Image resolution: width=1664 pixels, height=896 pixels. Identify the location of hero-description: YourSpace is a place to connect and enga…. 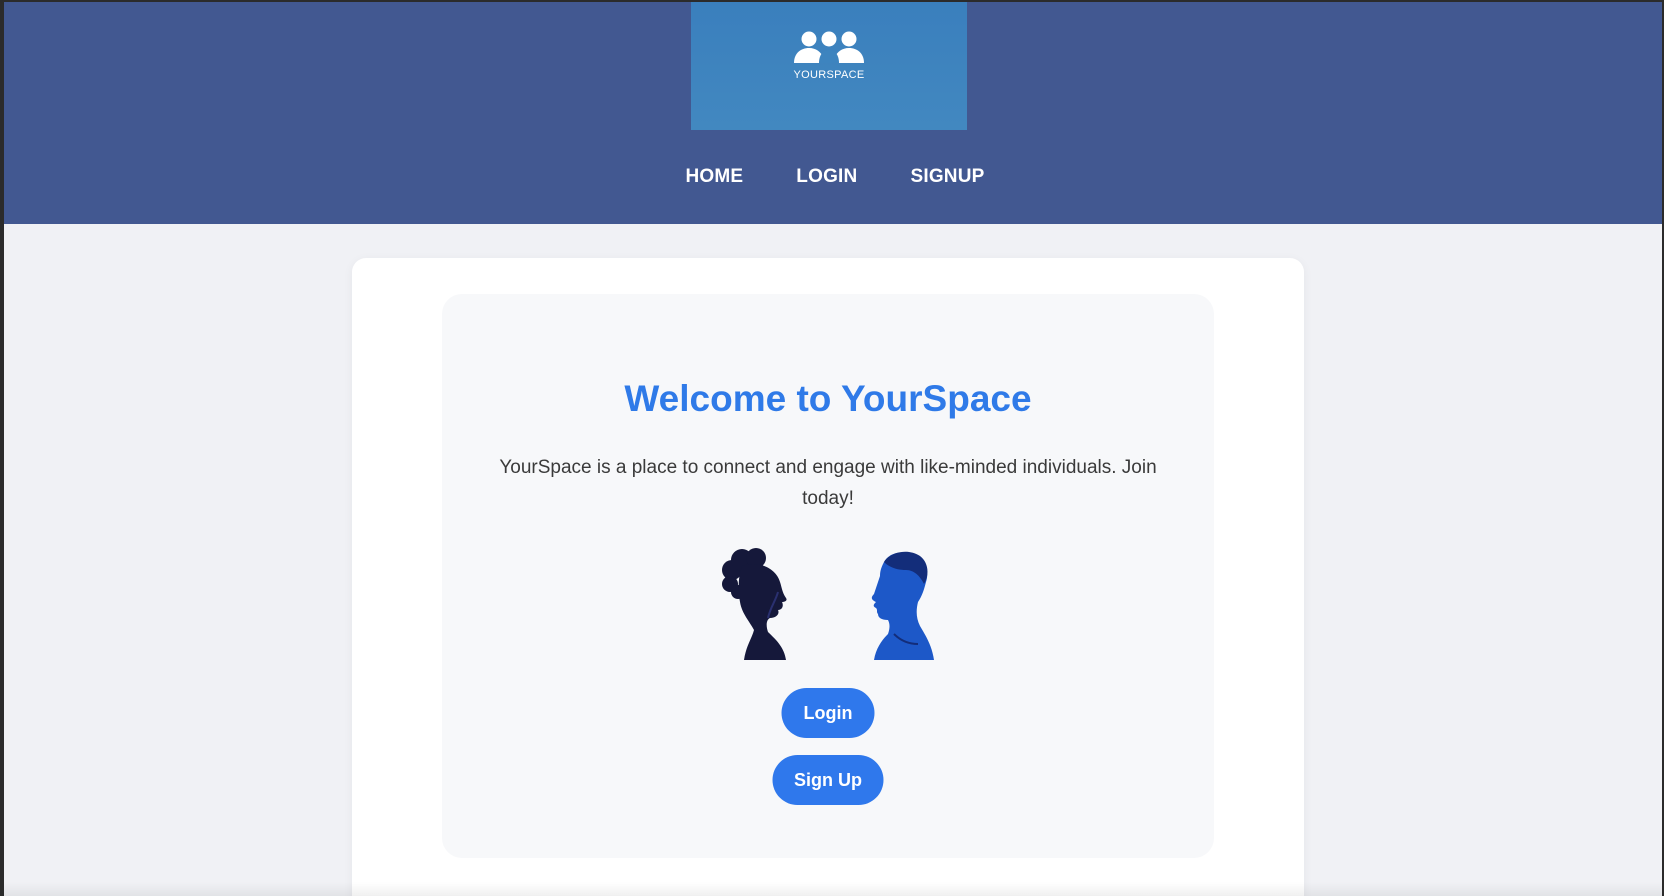
(828, 483).